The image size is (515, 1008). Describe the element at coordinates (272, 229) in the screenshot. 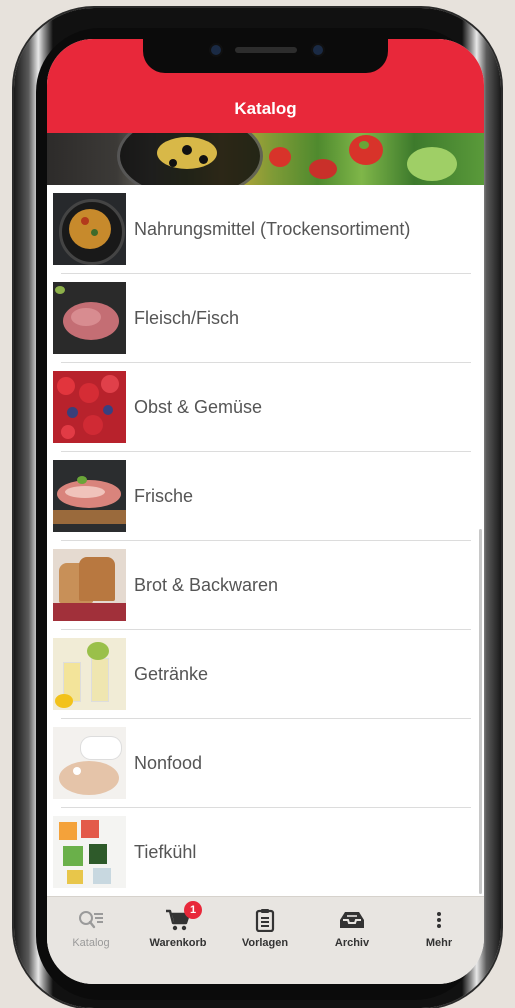

I see `category-label: Nahrungsmittel (Trockensortiment)` at that location.